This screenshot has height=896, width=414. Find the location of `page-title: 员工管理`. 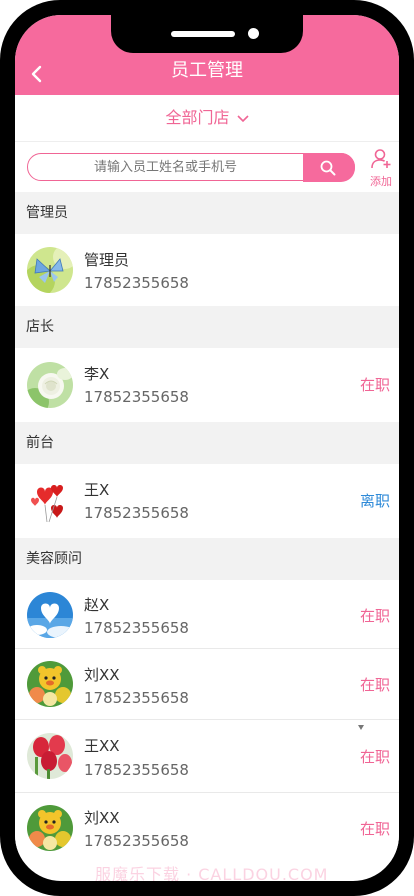

page-title: 员工管理 is located at coordinates (207, 70).